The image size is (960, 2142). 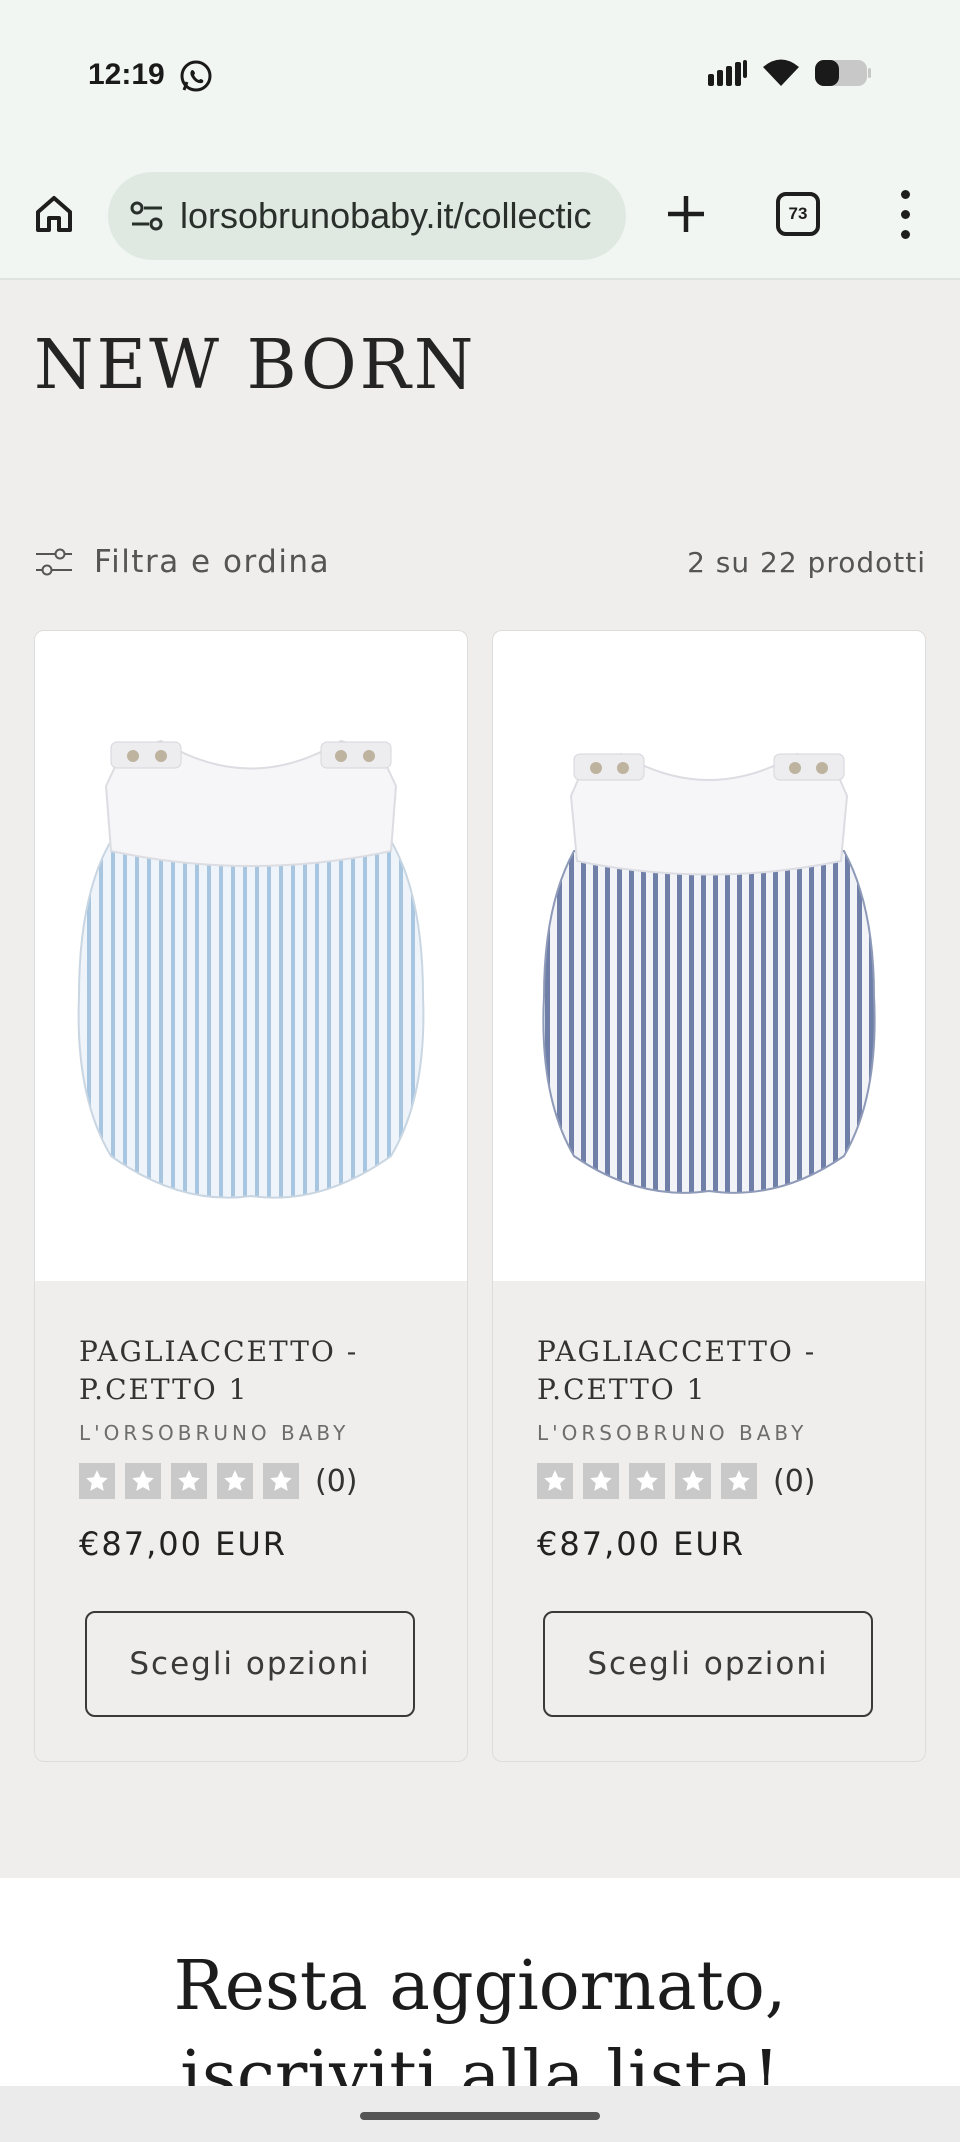 I want to click on filter-row: Filtra e ordina 2 su 22 prodotti, so click(x=480, y=562).